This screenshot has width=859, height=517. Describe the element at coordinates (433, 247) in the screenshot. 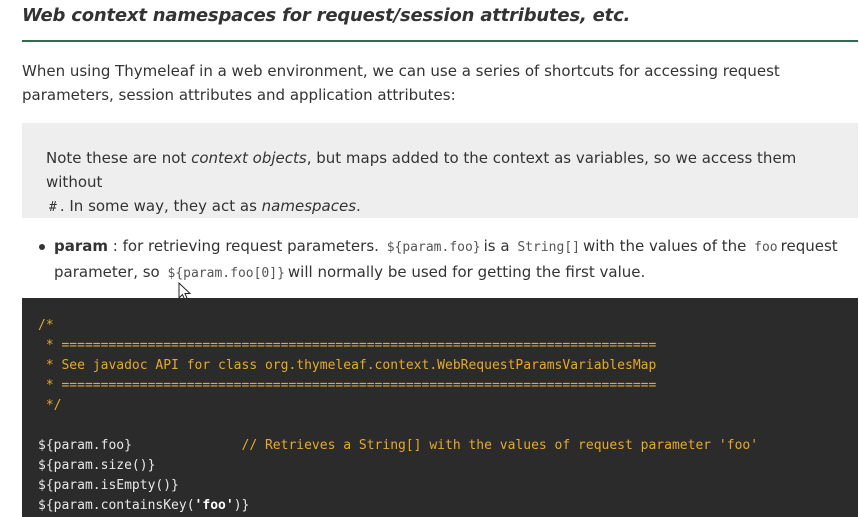

I see `inline-code-param-foo: ${param.foo}` at that location.